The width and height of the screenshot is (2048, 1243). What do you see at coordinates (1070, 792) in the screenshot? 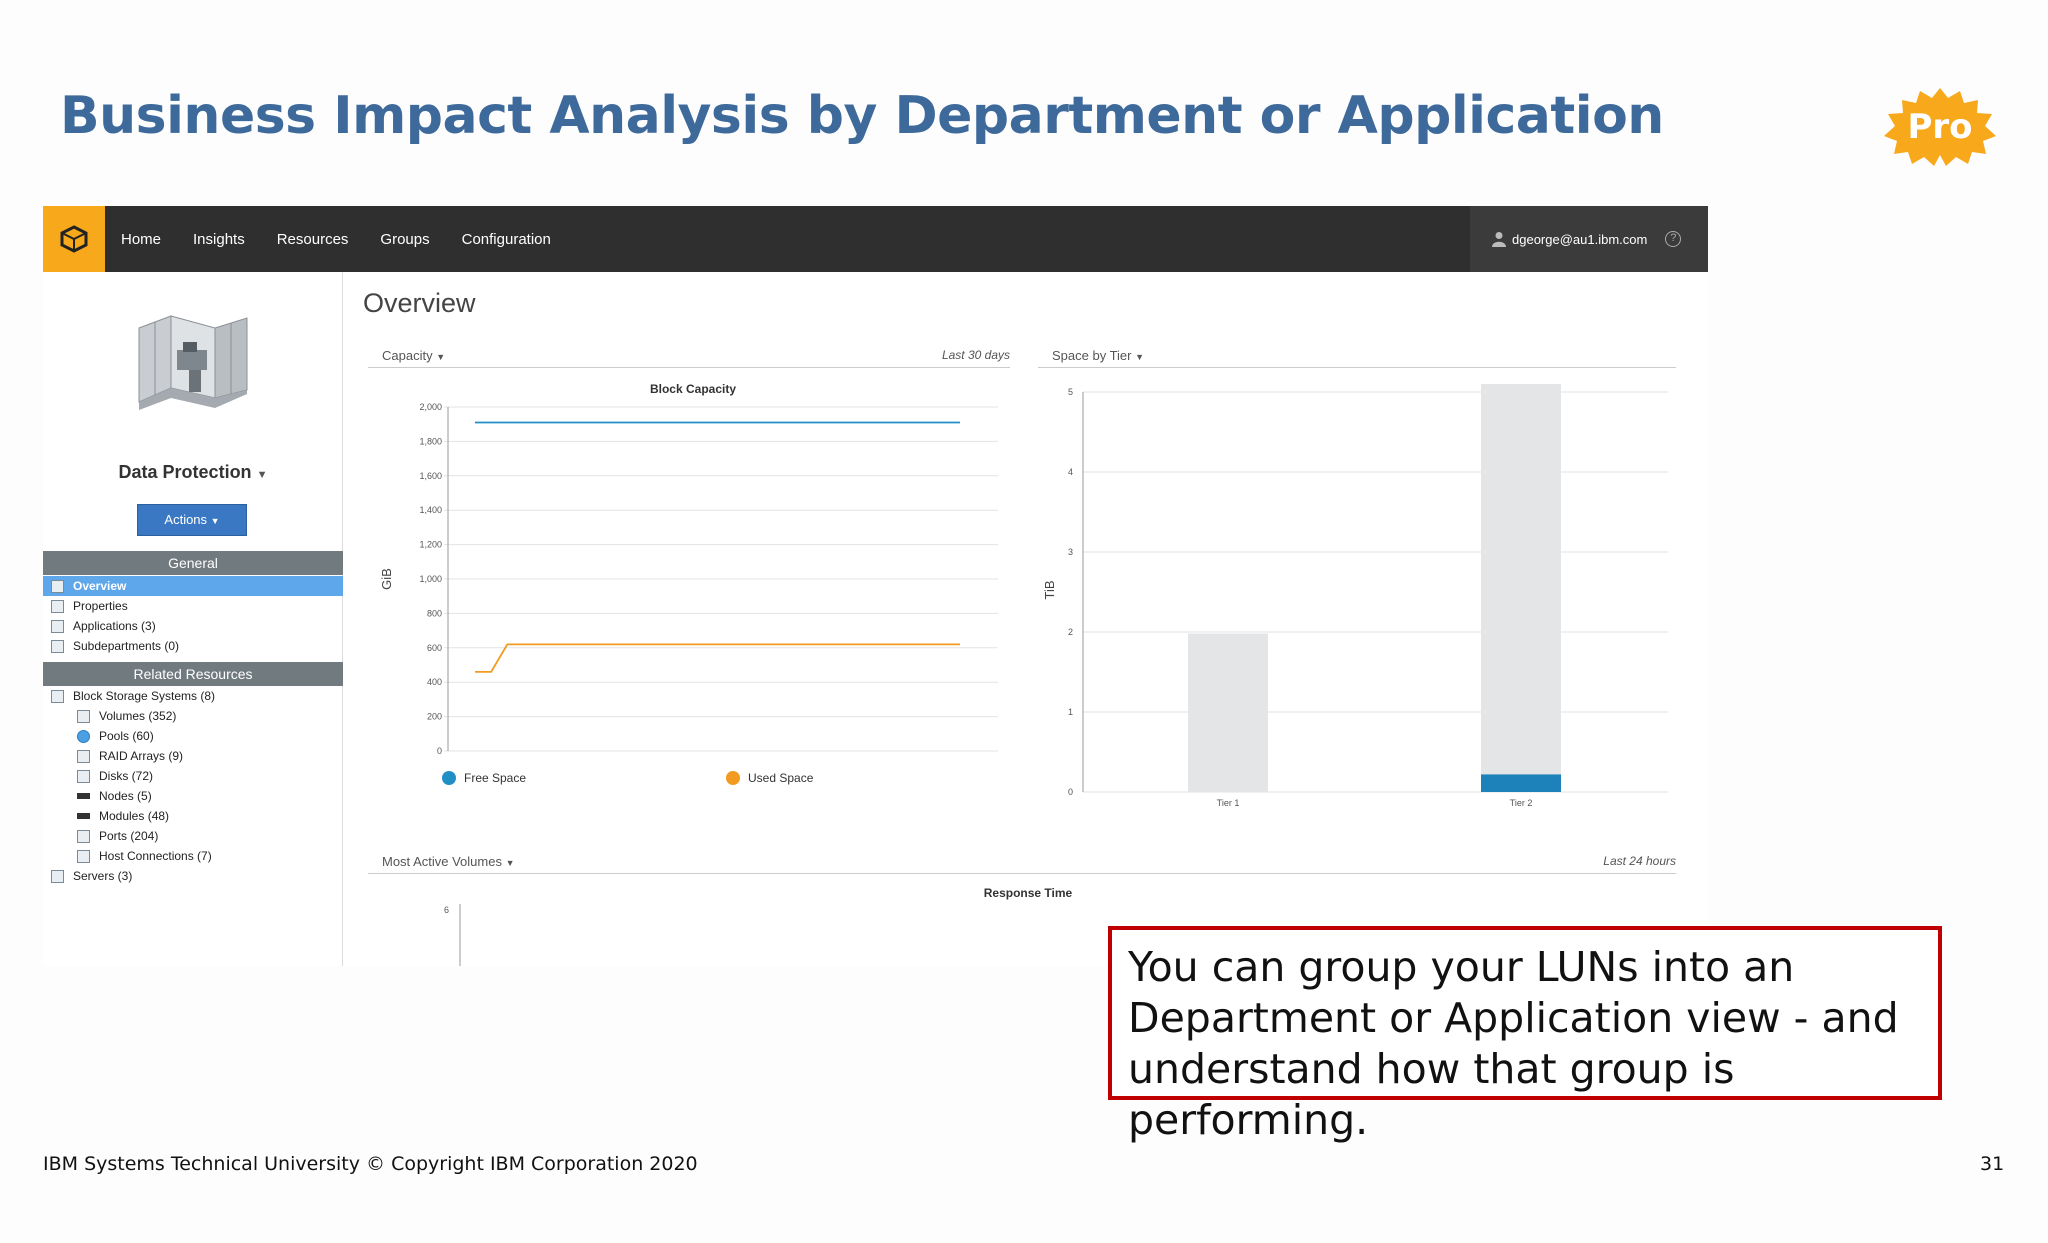
I see `tier-y-tick-label: 0` at bounding box center [1070, 792].